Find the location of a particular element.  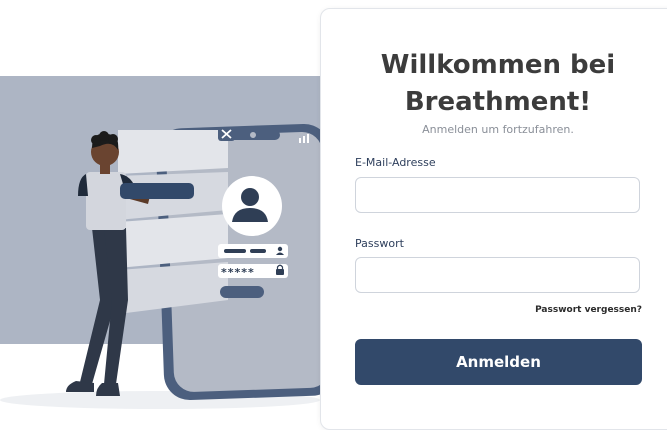

forgot-password-link: Passwort vergessen? is located at coordinates (498, 310).